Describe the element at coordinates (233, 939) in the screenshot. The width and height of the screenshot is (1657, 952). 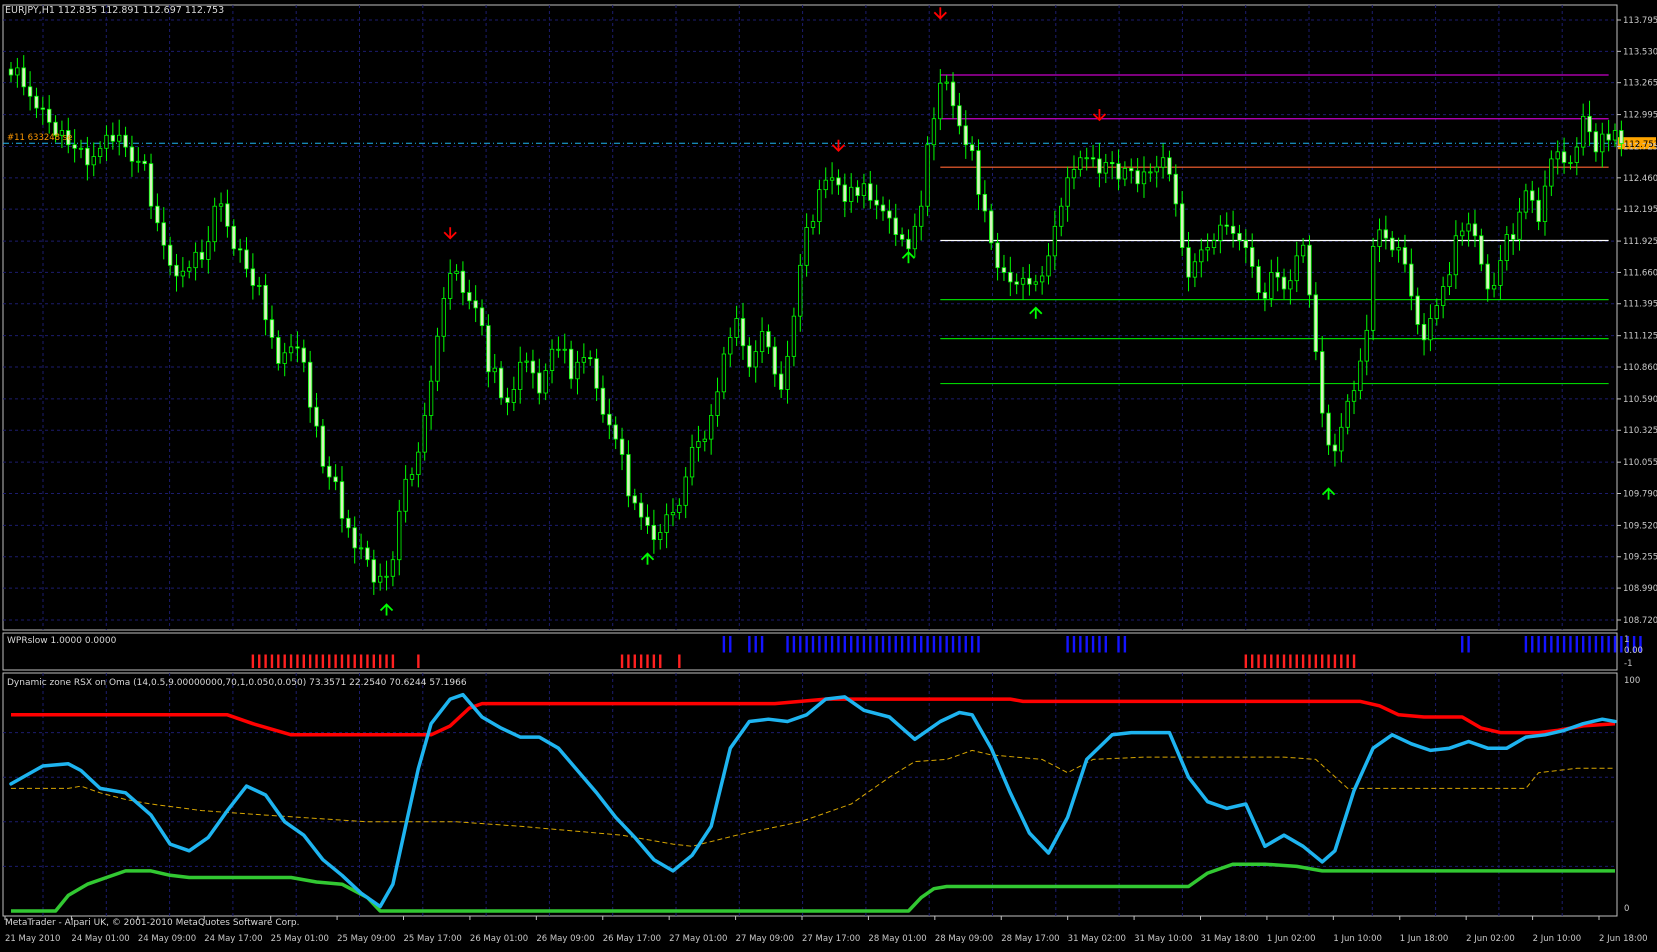
I see `time-axis-label: 24 May 17:00` at that location.